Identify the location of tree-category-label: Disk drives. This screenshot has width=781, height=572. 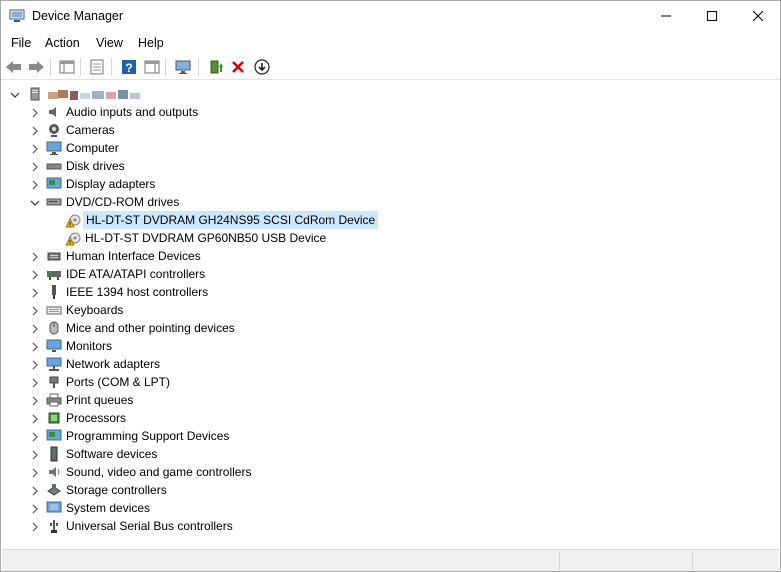
(95, 166).